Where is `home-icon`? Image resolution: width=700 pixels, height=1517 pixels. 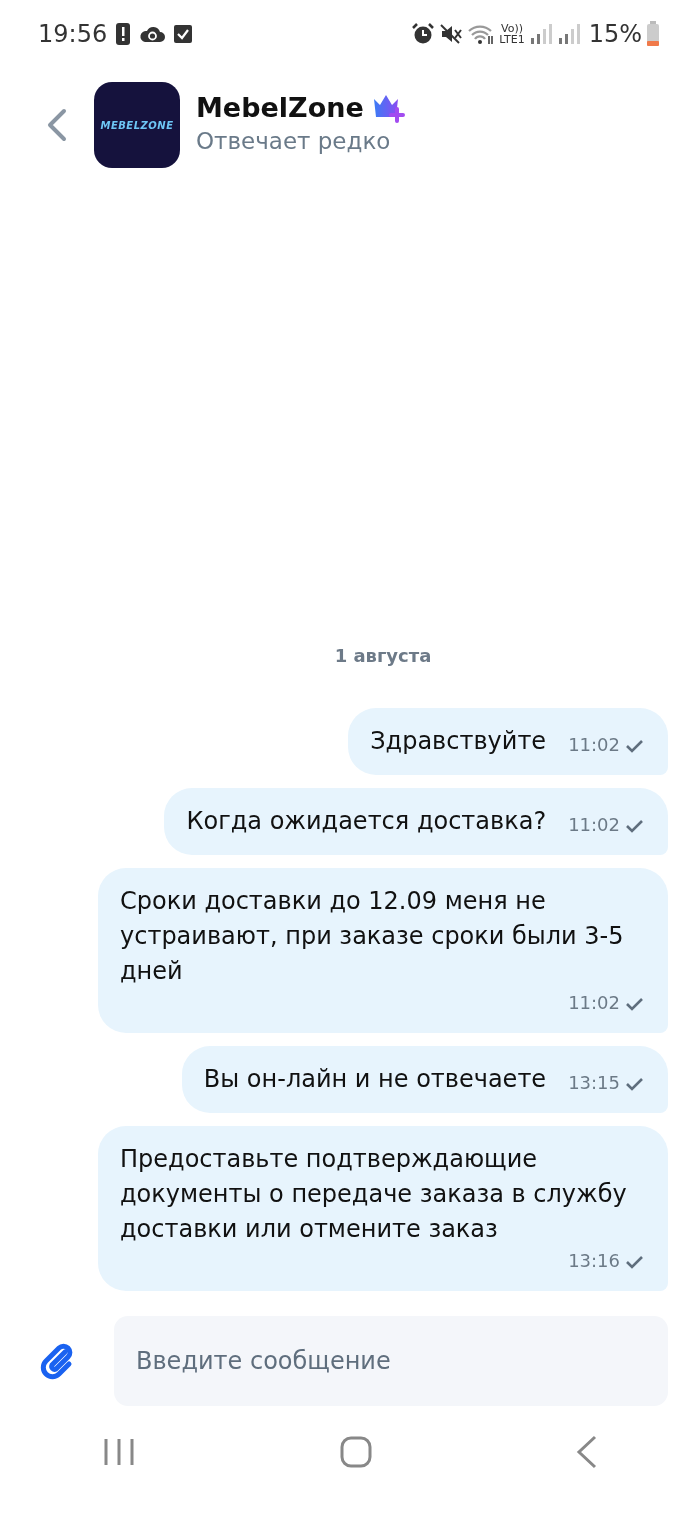 home-icon is located at coordinates (356, 1452).